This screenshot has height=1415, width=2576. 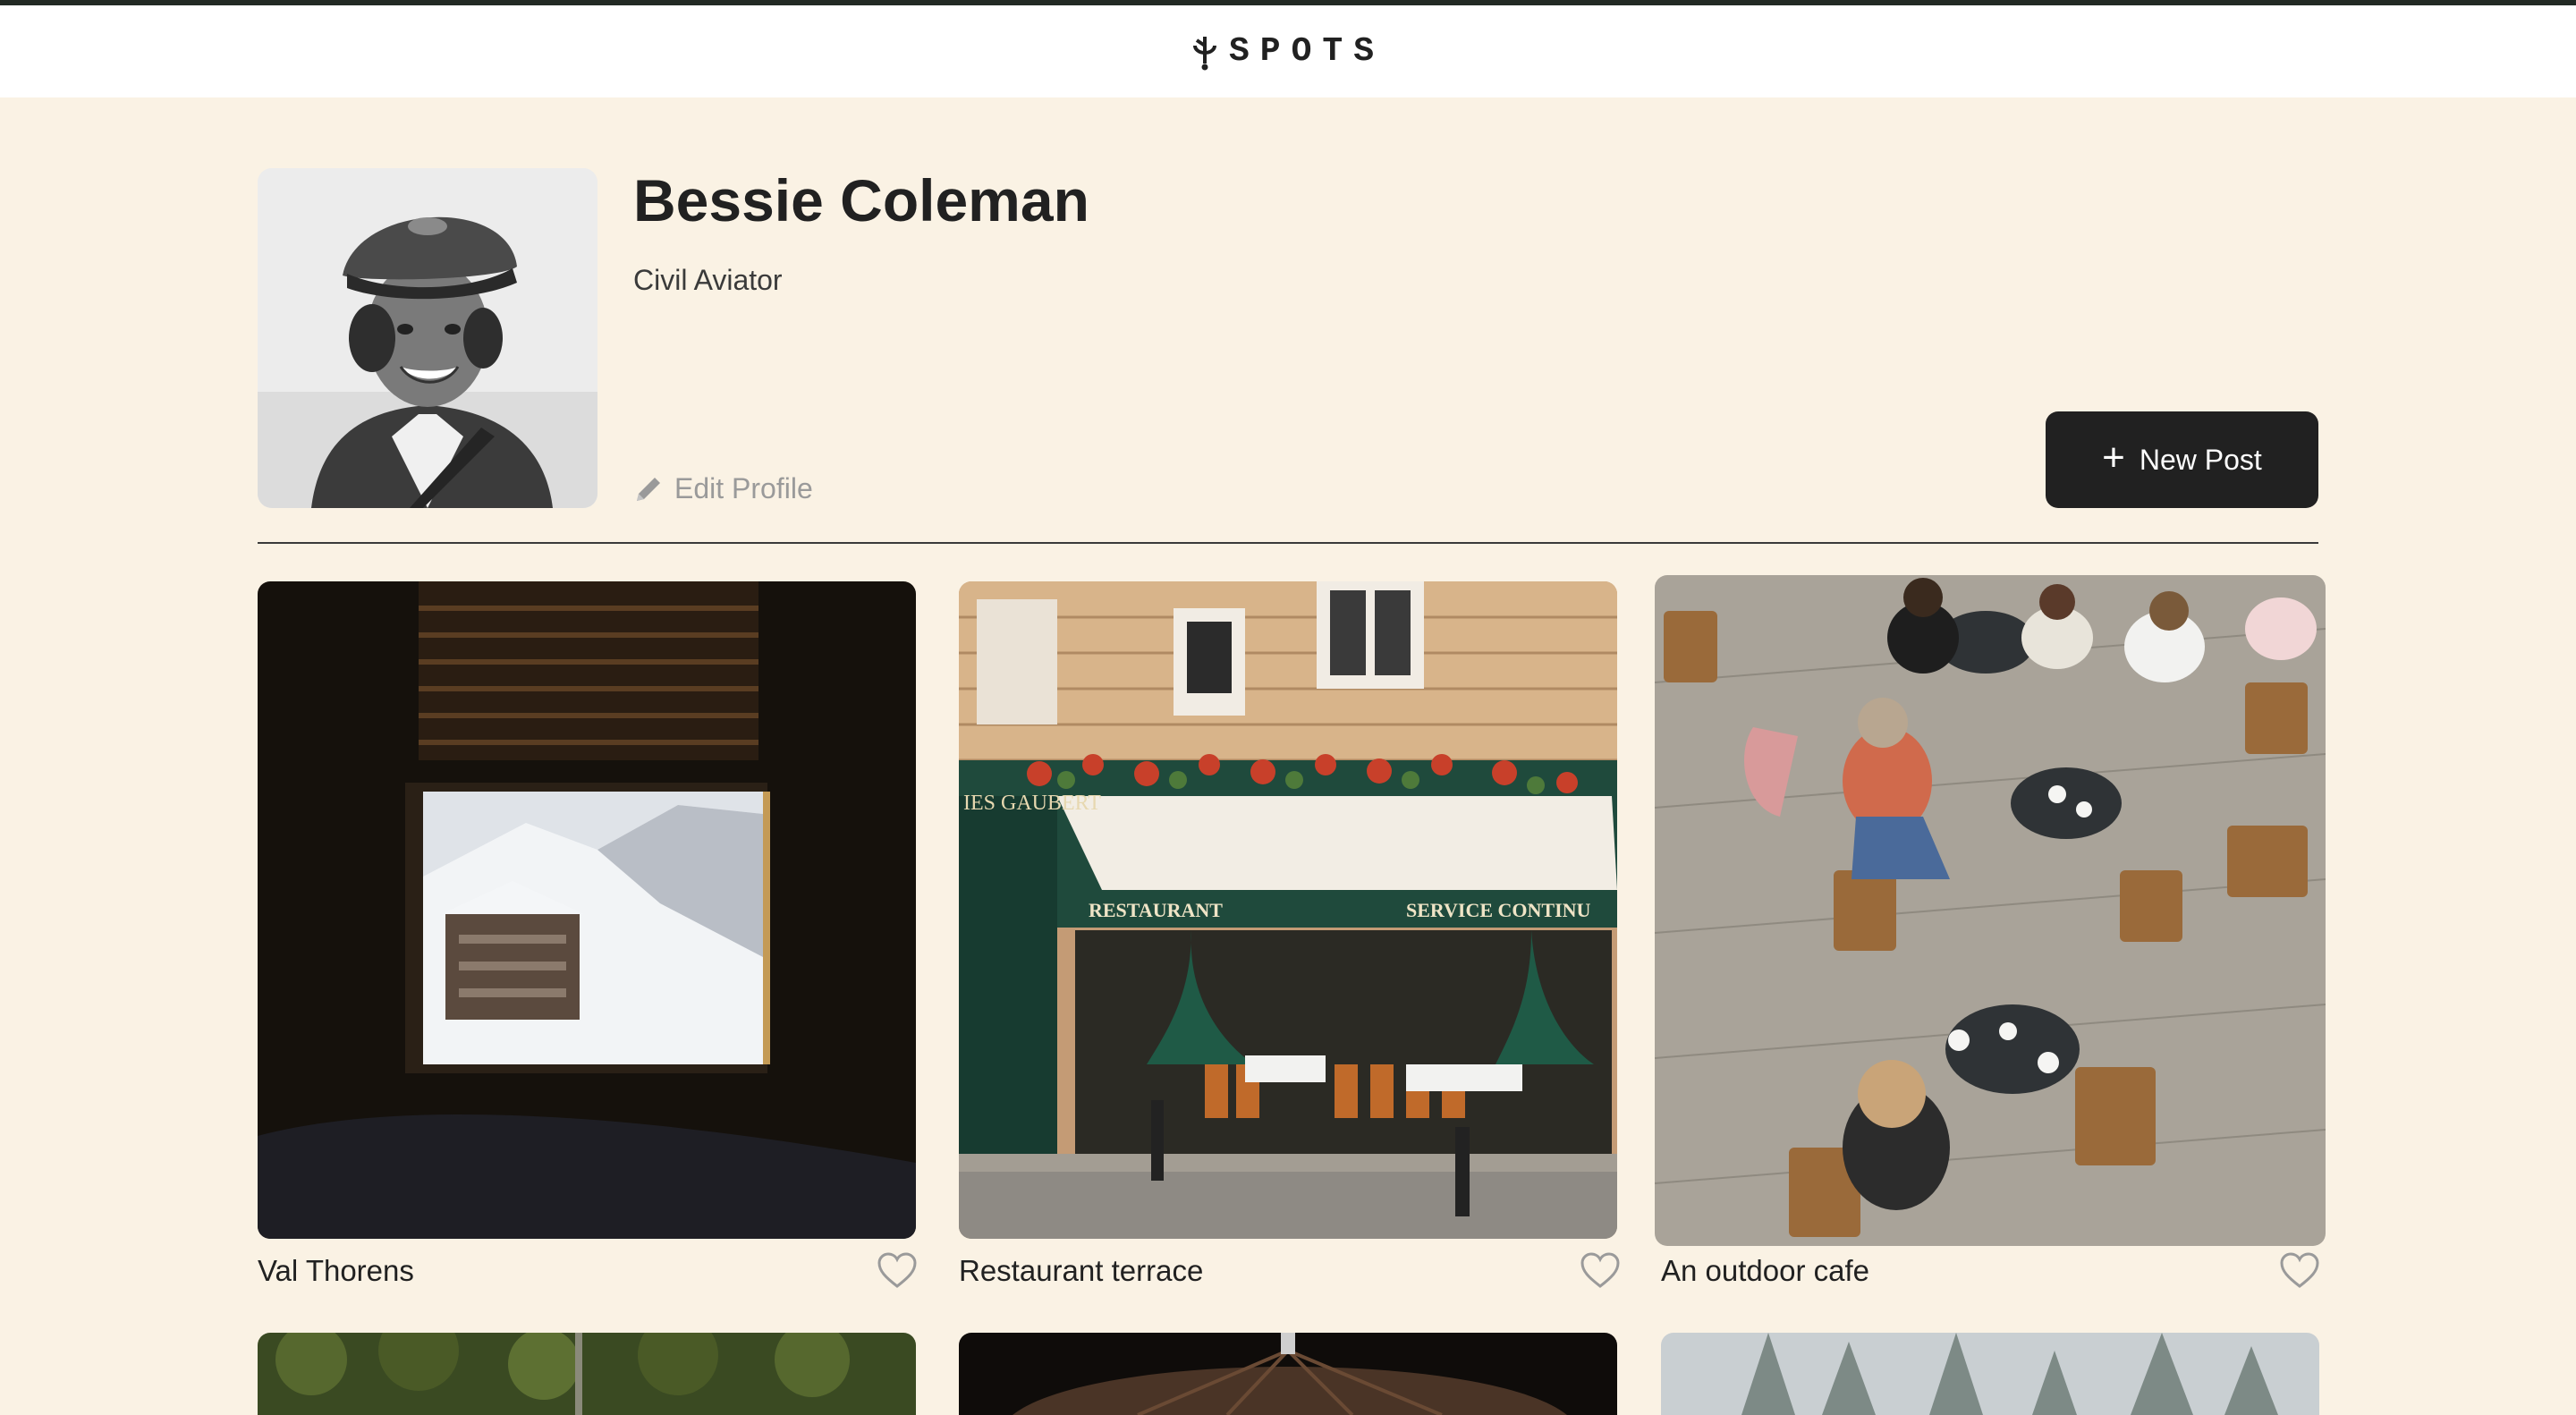 I want to click on profile-name: Bessie Coleman, so click(x=861, y=200).